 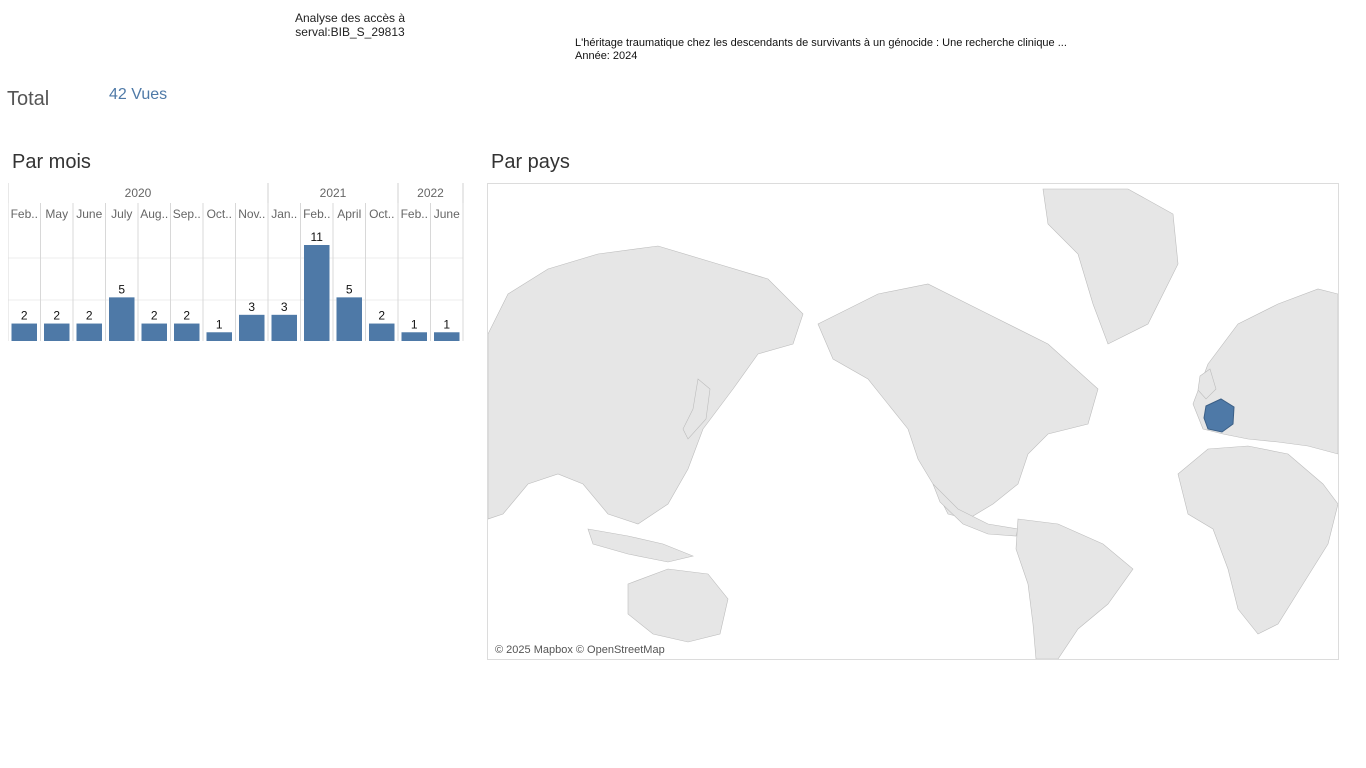 What do you see at coordinates (154, 214) in the screenshot?
I see `month-label: Aug..` at bounding box center [154, 214].